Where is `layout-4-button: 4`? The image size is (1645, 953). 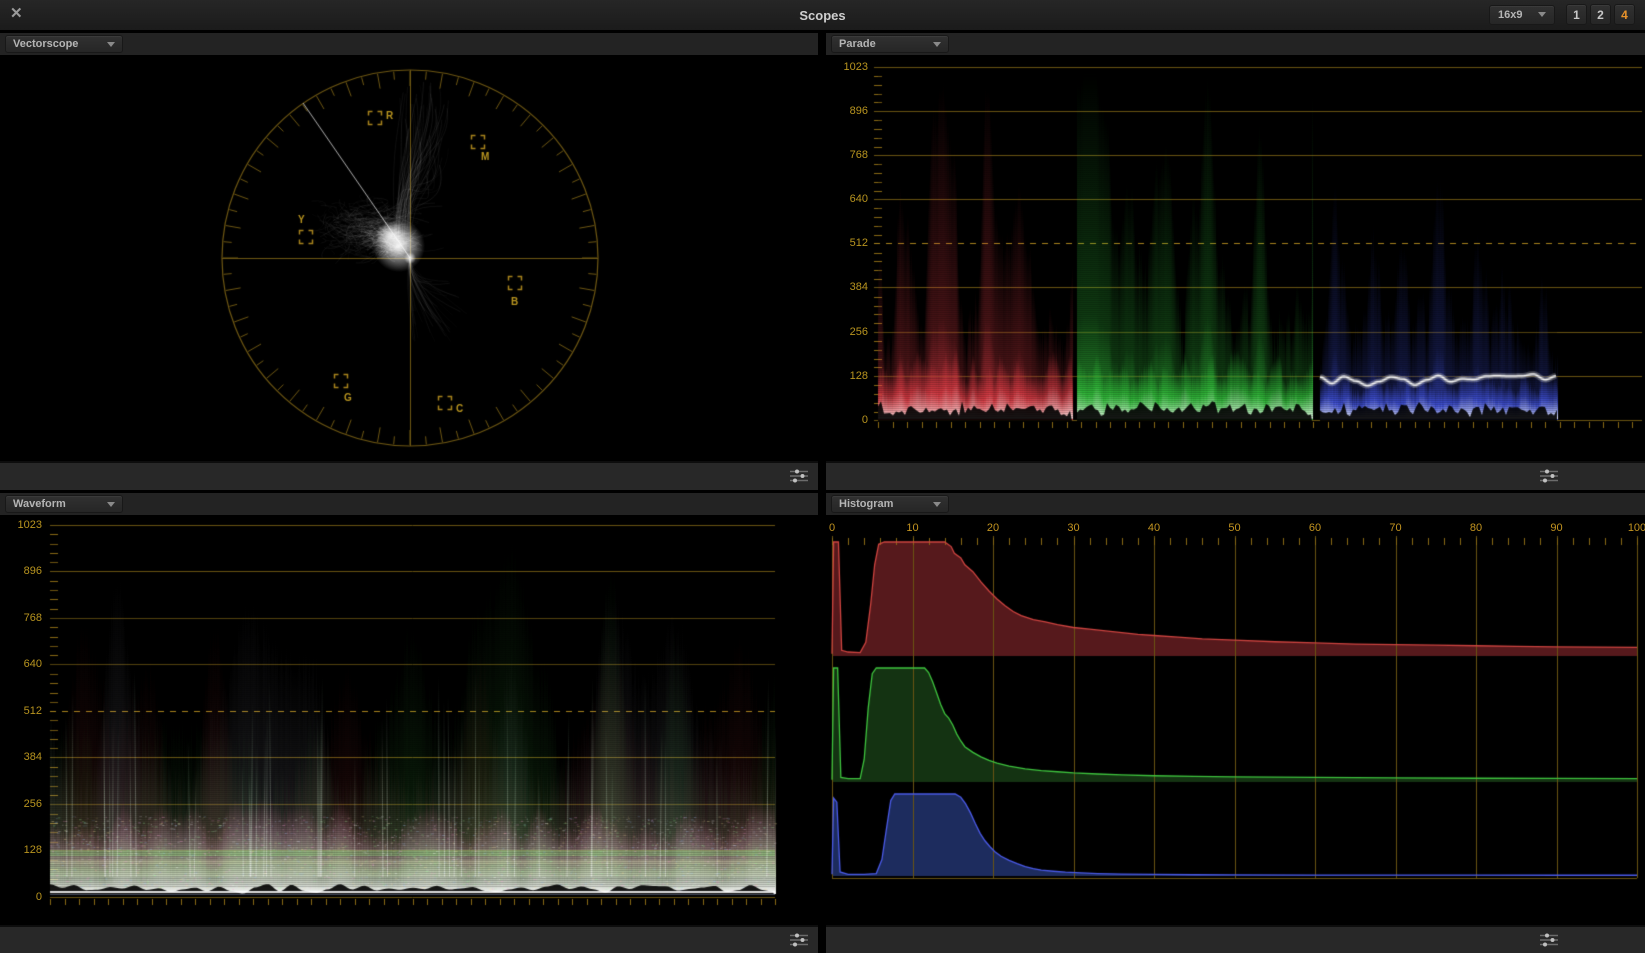
layout-4-button: 4 is located at coordinates (1624, 14).